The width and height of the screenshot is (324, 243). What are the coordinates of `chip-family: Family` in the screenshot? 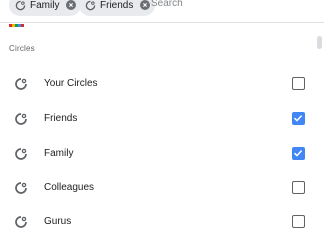 It's located at (45, 8).